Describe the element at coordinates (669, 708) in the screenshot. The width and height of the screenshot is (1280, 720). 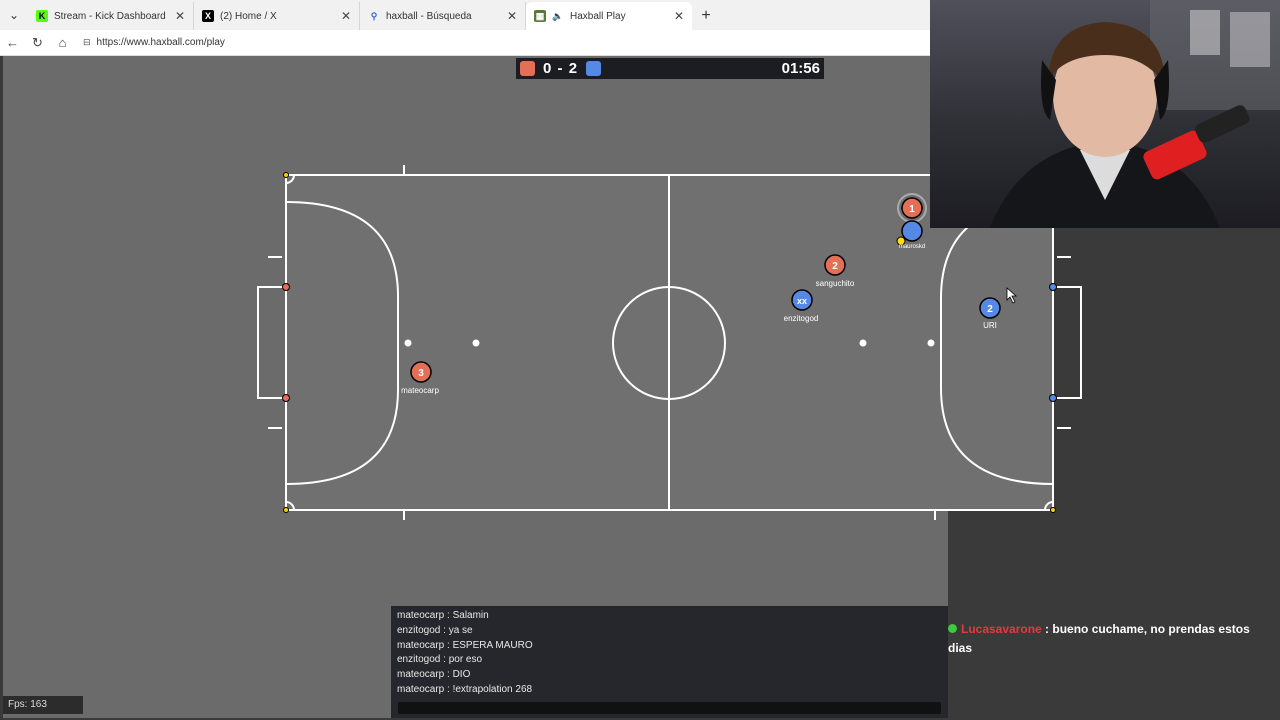
I see `chat-input` at that location.